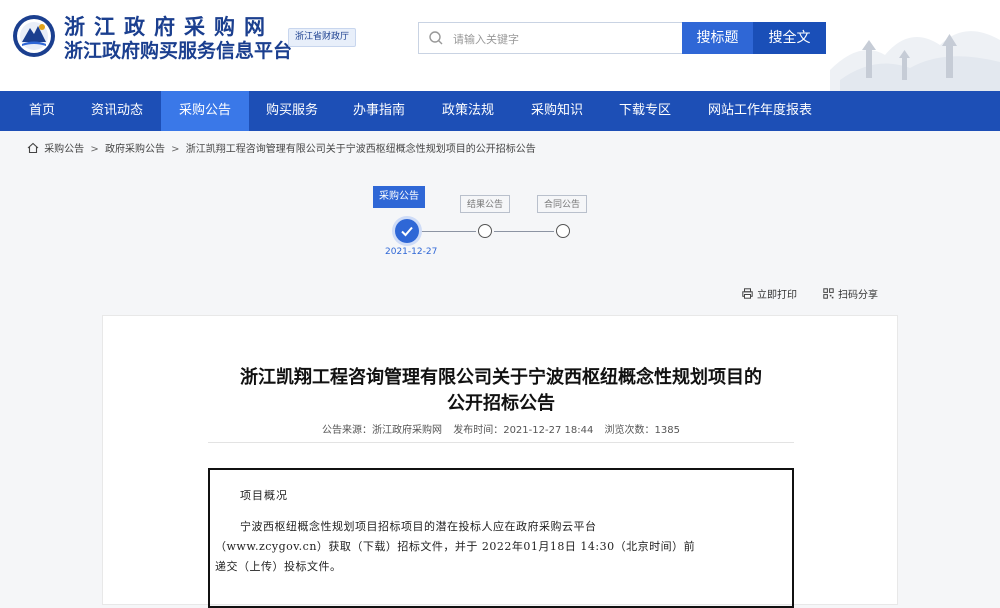 This screenshot has height=608, width=1000. What do you see at coordinates (485, 204) in the screenshot?
I see `step-result-notice: 结果公告` at bounding box center [485, 204].